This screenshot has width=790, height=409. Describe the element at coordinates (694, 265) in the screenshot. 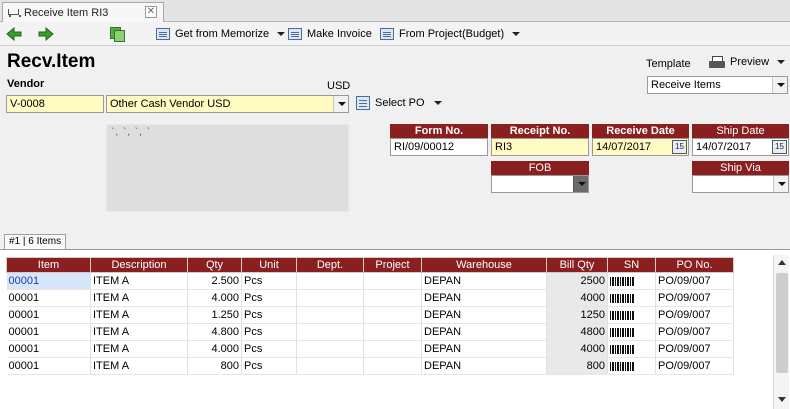

I see `column-header: PO No.` at that location.